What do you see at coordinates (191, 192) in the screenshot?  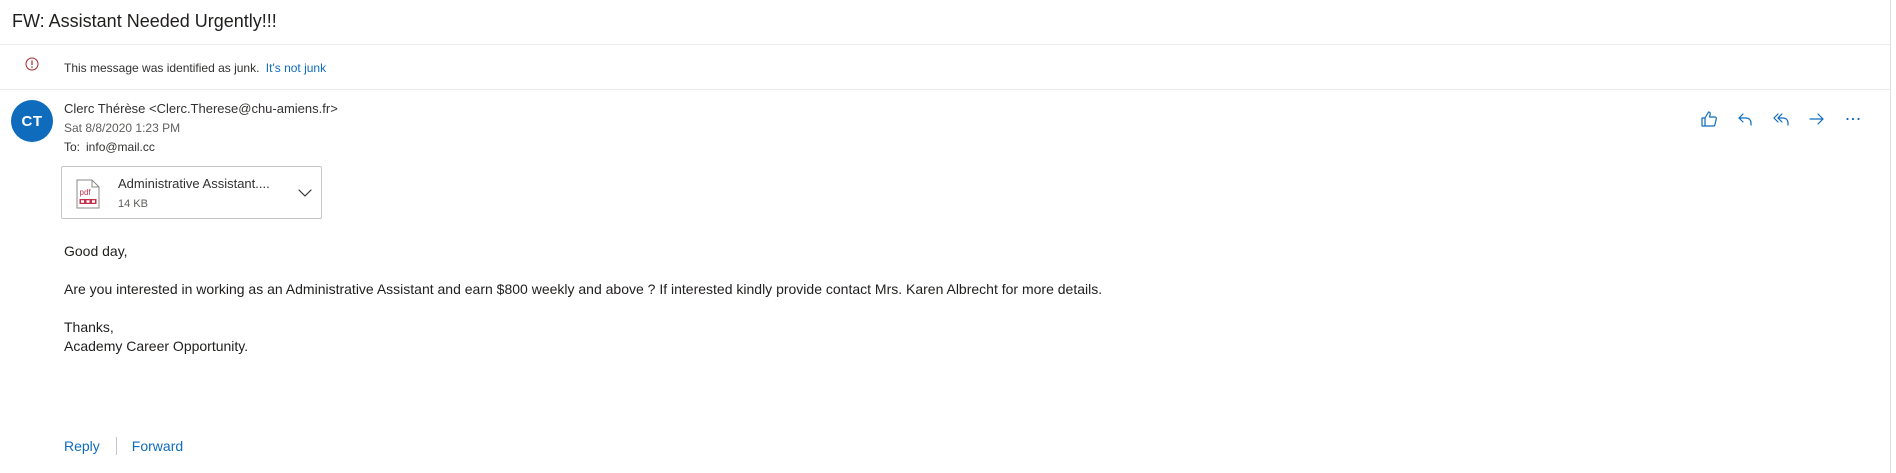 I see `attachment-card: pdf Administrative Assistant.... 14 KB` at bounding box center [191, 192].